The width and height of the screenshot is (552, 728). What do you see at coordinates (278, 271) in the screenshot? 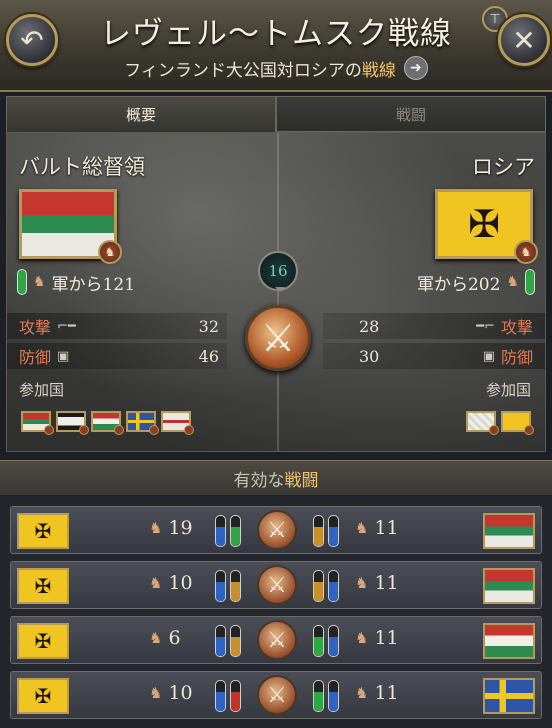
I see `warscore-badge: 16` at bounding box center [278, 271].